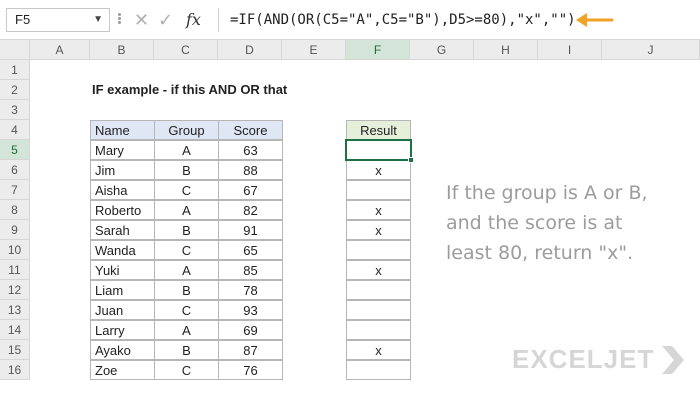  What do you see at coordinates (122, 350) in the screenshot?
I see `table-cell: Ayako` at bounding box center [122, 350].